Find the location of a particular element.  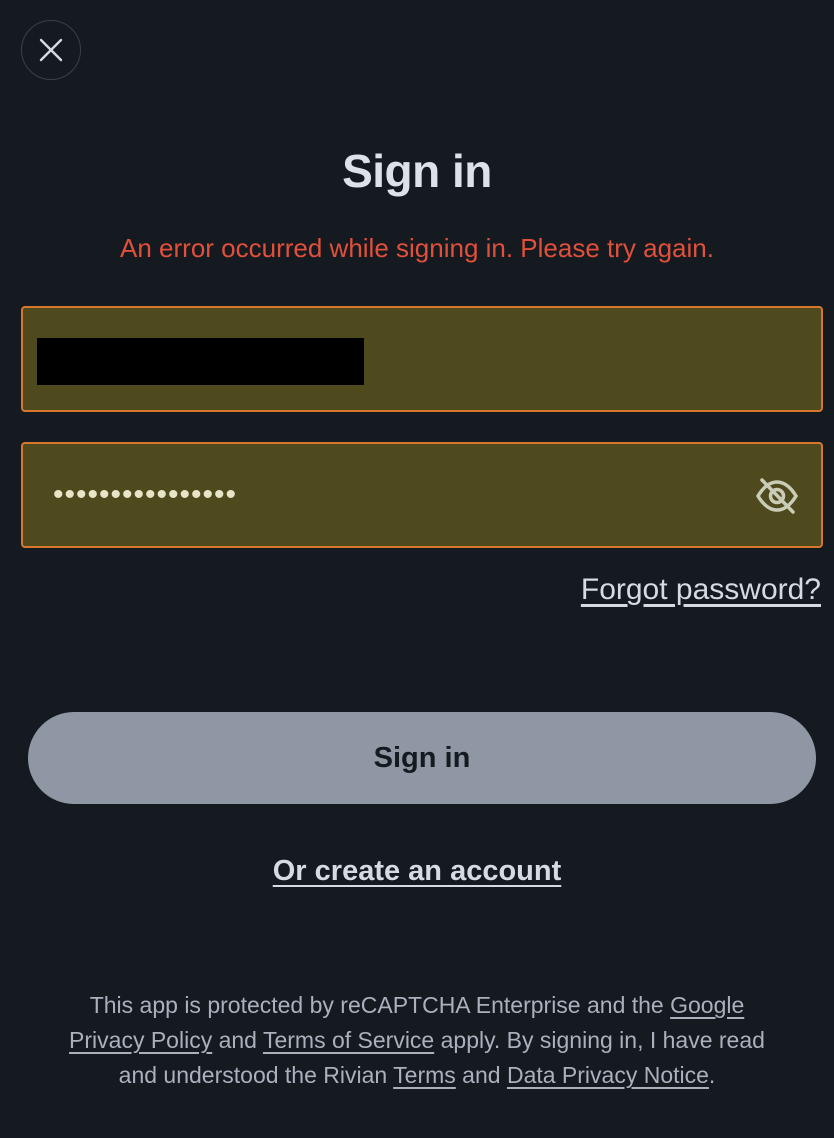

close-button is located at coordinates (51, 50).